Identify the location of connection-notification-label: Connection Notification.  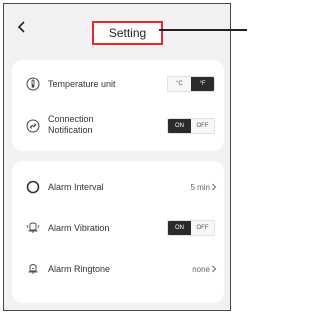
(71, 125).